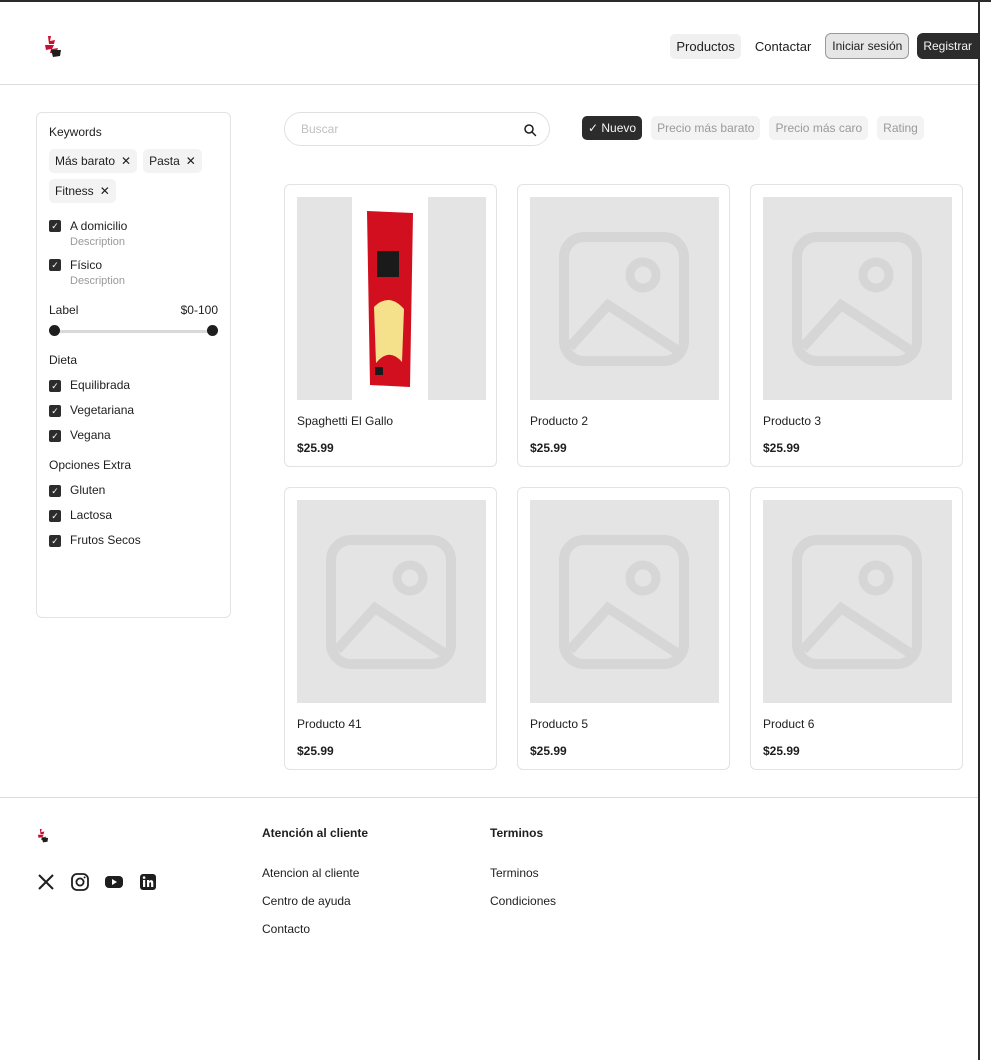 The width and height of the screenshot is (991, 1060). I want to click on checkbox-vegana: ✓ Vegana, so click(133, 435).